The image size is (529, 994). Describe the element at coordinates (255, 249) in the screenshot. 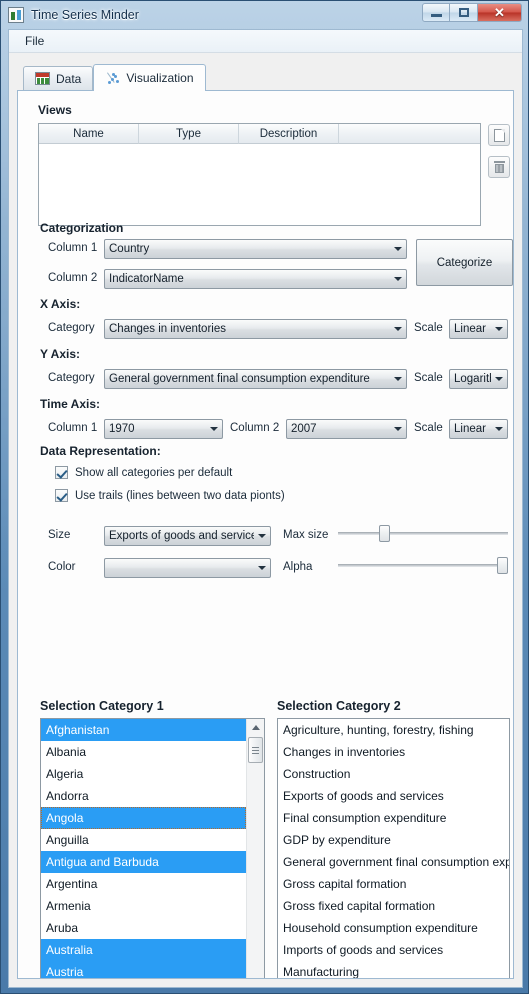

I see `categorization-column1-combo: Country` at that location.